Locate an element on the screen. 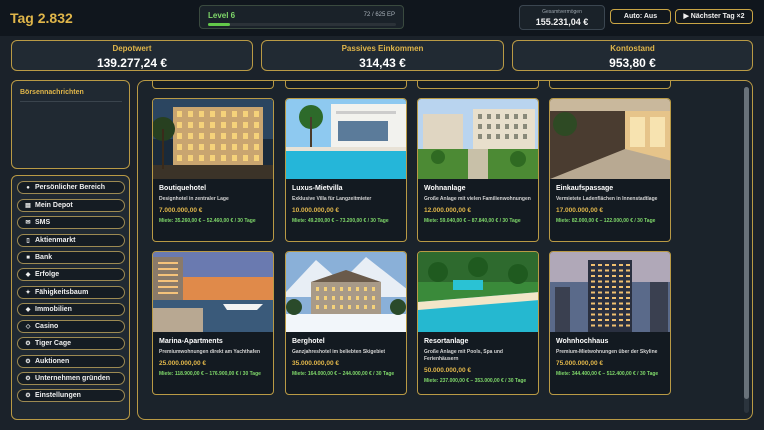 This screenshot has width=764, height=430. divider is located at coordinates (71, 101).